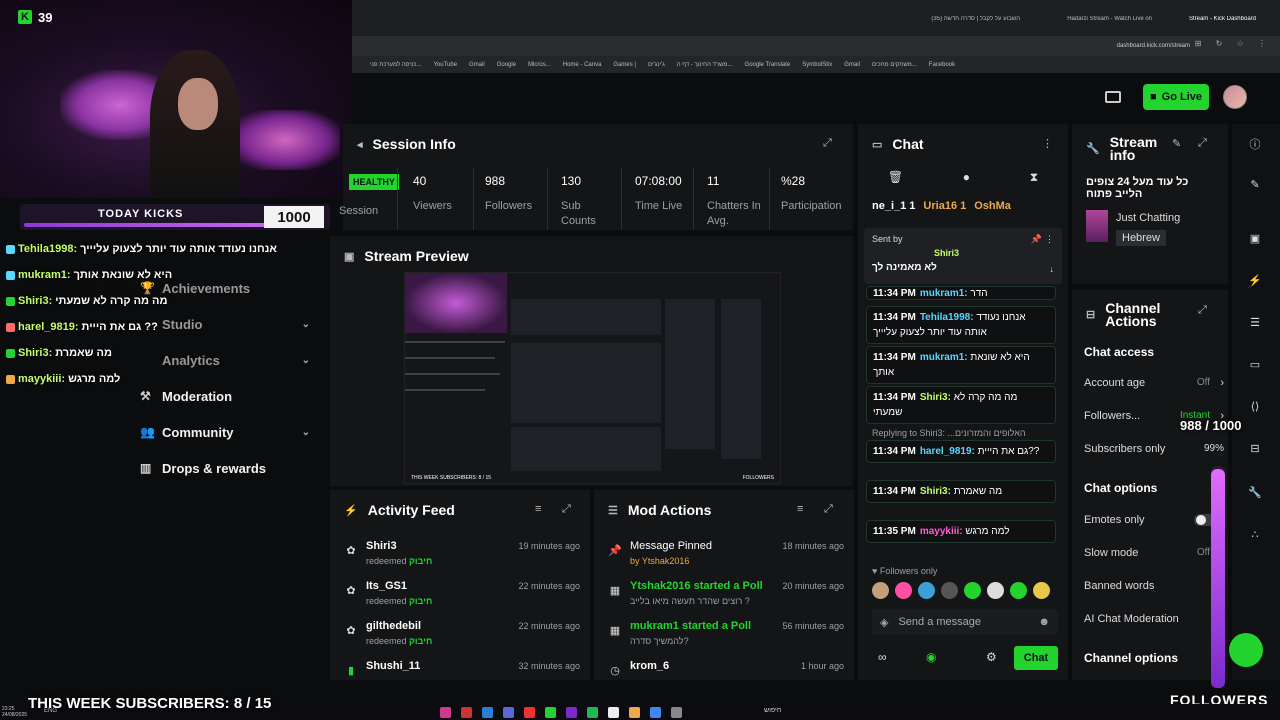 The width and height of the screenshot is (1280, 720). I want to click on chat-message: 11:34 PM harel_9819: גם את הייית??, so click(961, 451).